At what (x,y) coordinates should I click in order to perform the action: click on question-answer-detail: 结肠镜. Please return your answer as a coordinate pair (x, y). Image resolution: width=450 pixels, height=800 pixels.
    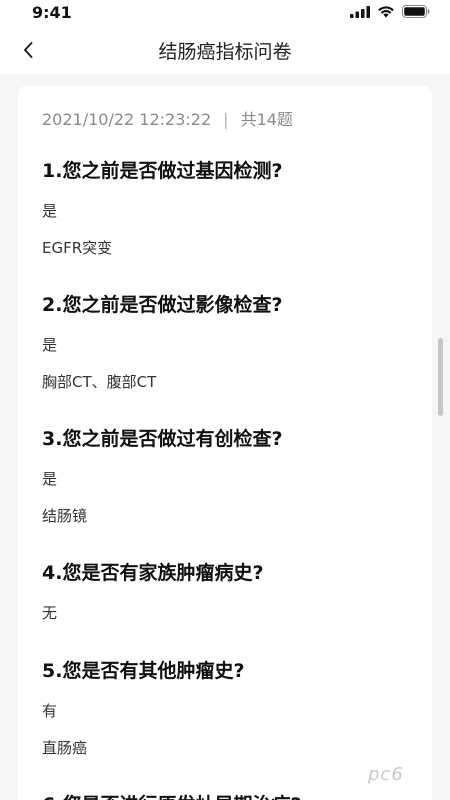
    Looking at the image, I should click on (65, 516).